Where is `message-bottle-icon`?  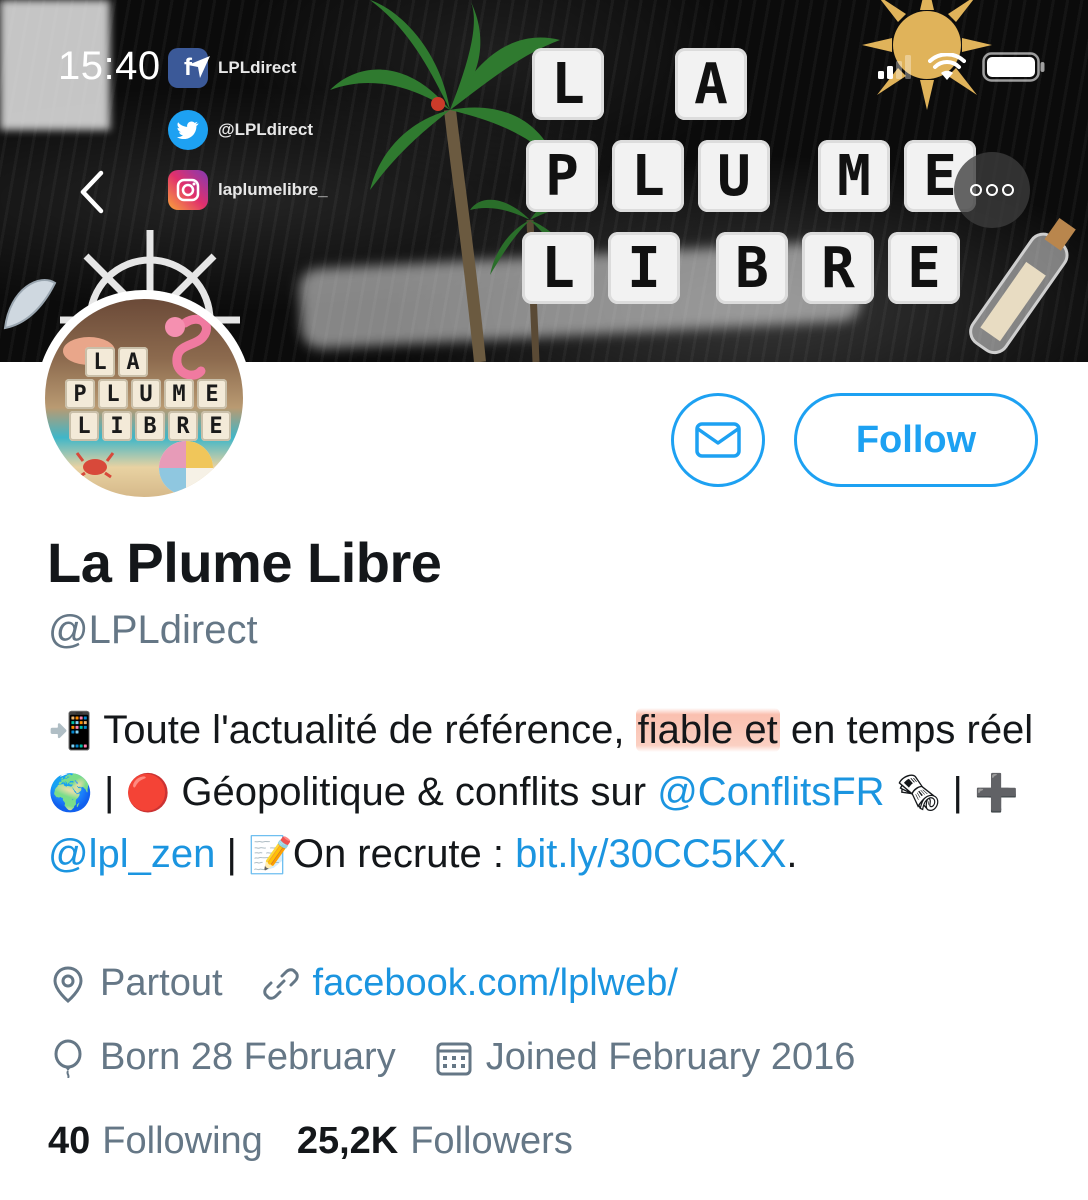 message-bottle-icon is located at coordinates (1022, 286).